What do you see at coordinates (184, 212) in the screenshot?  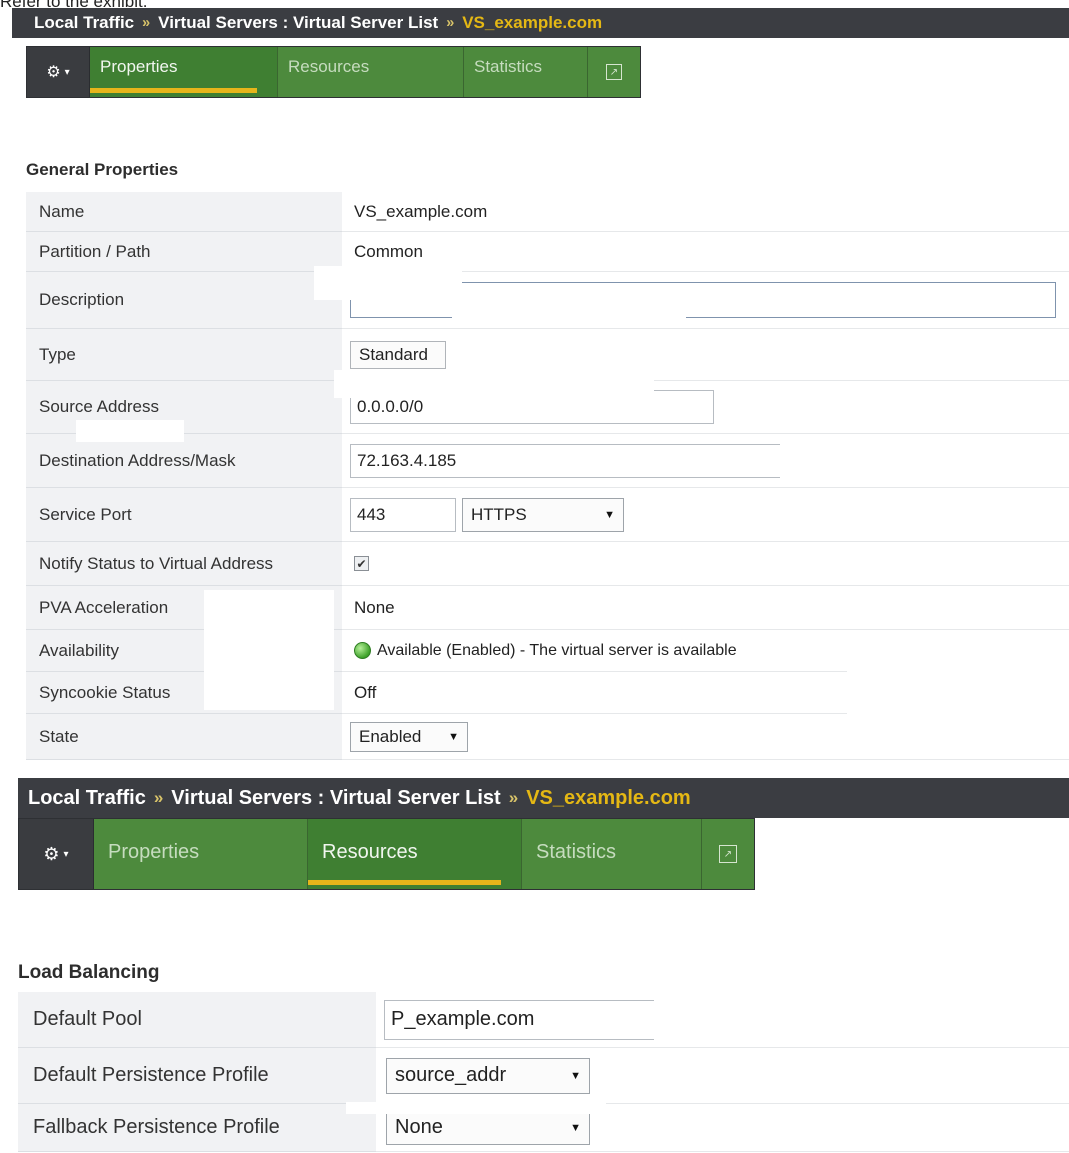 I see `label-name: Name` at bounding box center [184, 212].